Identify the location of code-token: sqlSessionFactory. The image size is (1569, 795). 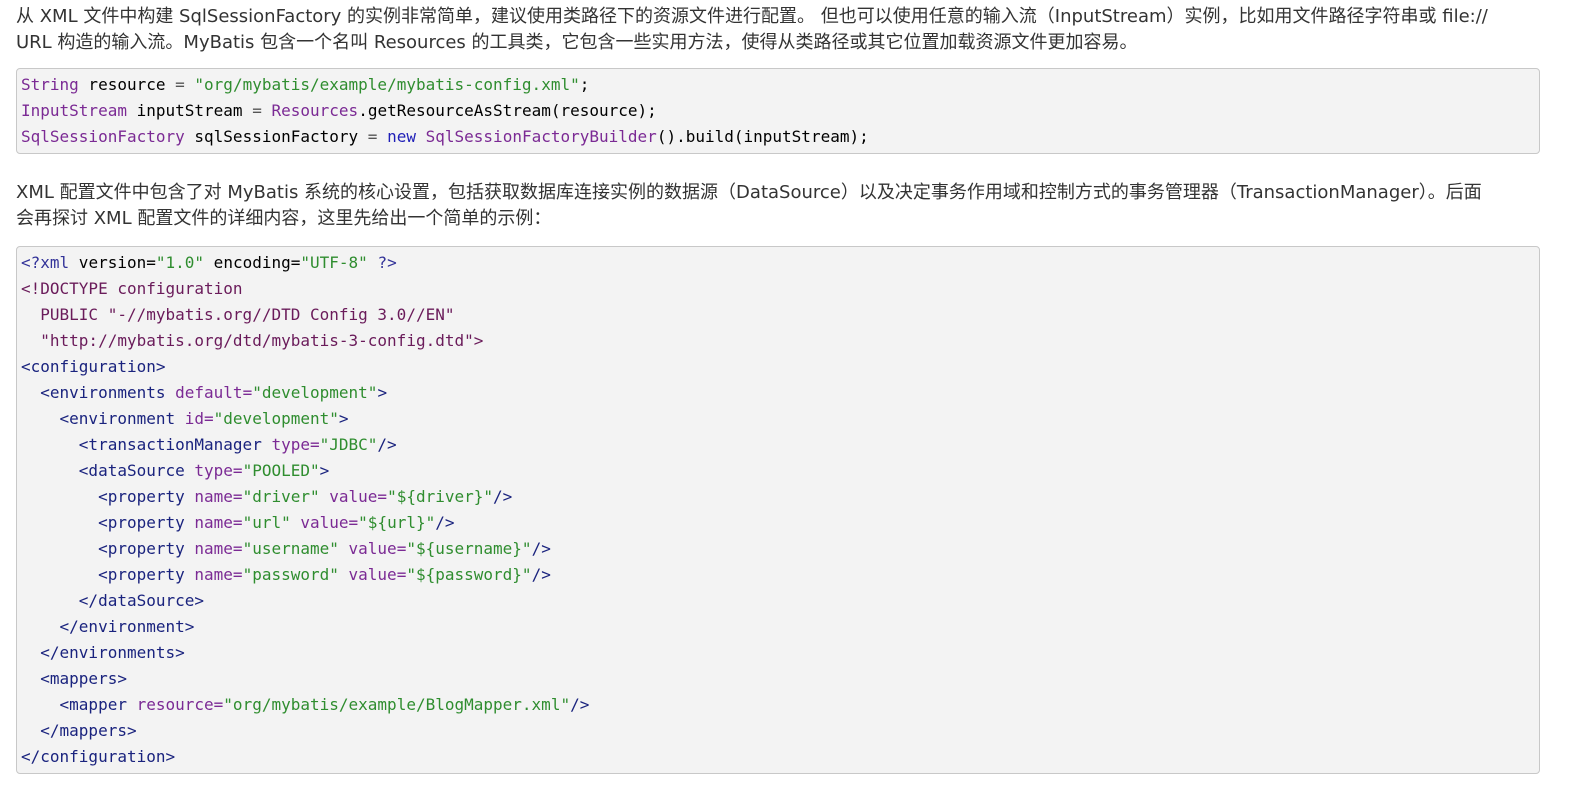
(276, 136).